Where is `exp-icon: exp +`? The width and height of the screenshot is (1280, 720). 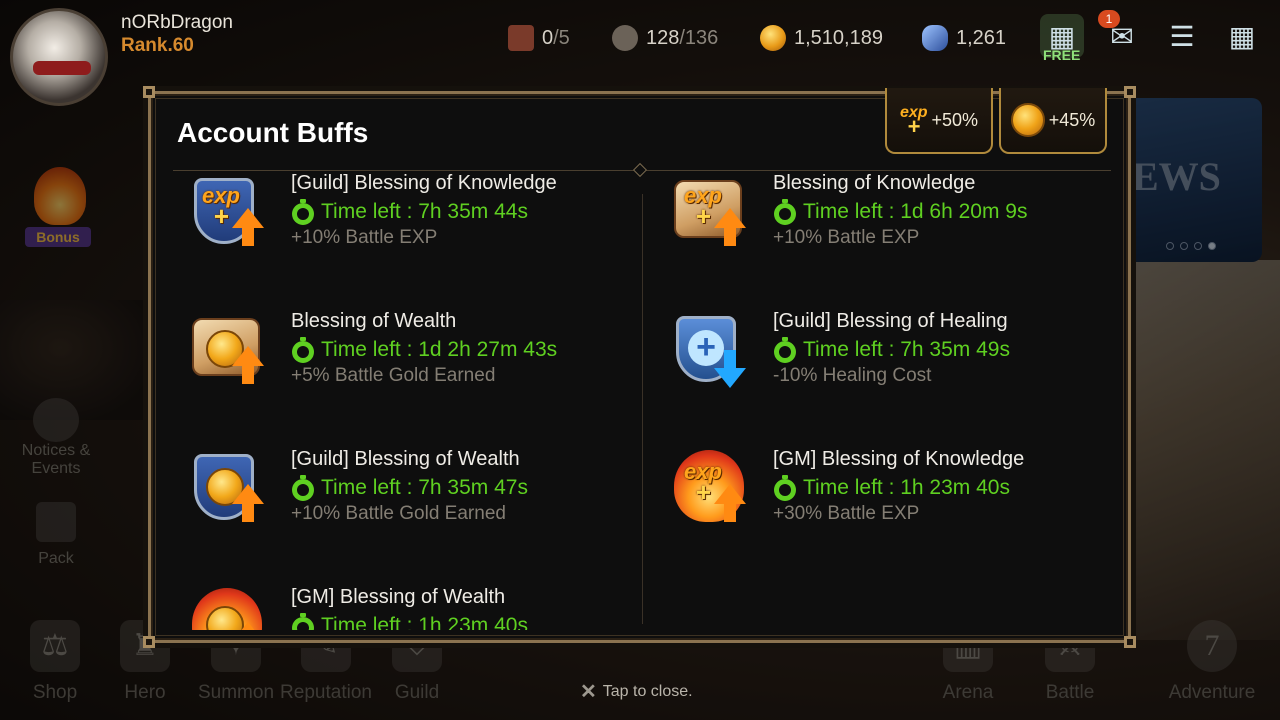 exp-icon: exp + is located at coordinates (914, 122).